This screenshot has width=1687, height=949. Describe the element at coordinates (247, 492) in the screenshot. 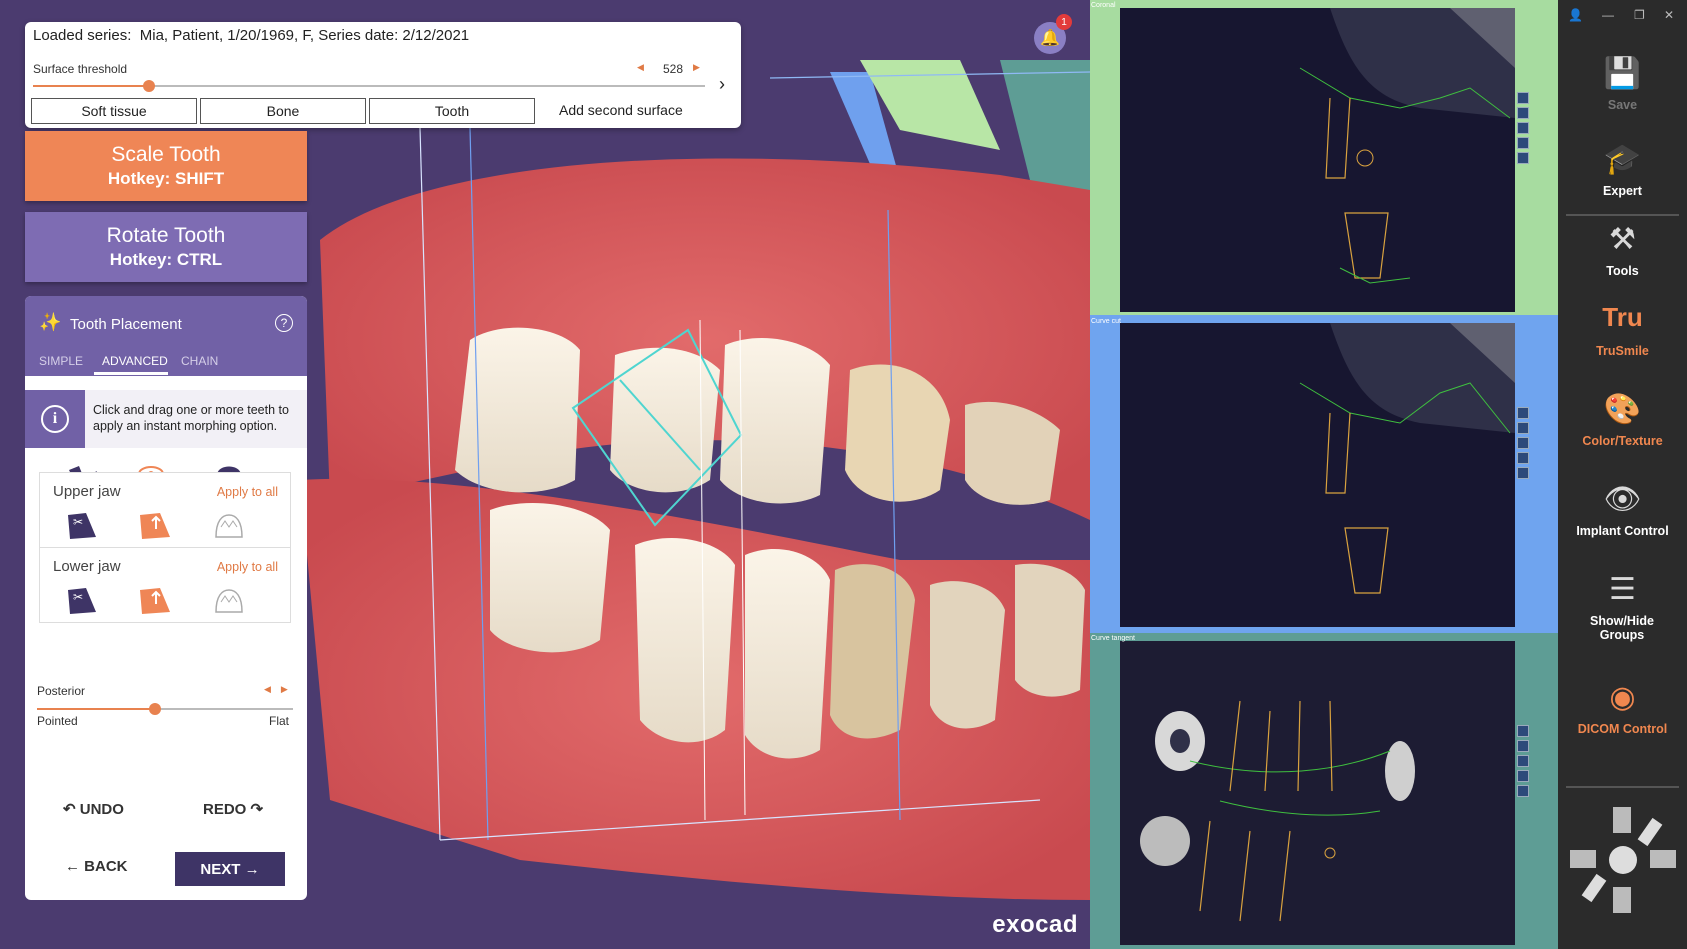

I see `upper-jaw-apply-all: Apply to all` at that location.